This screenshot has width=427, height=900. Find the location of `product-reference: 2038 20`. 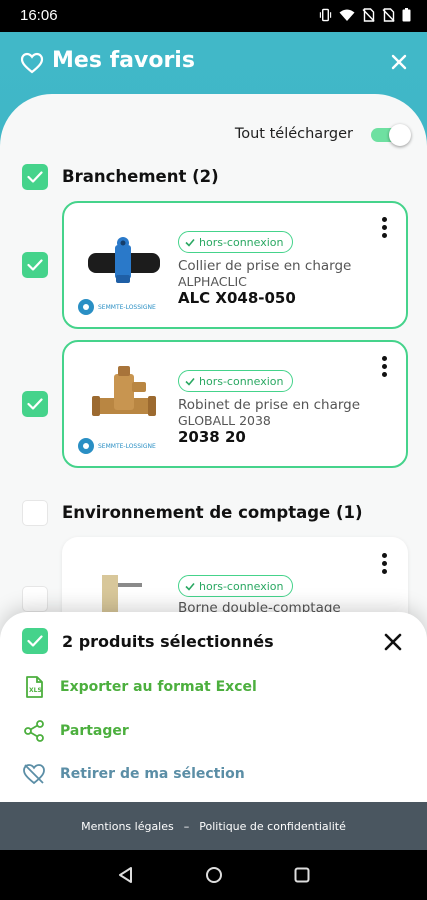

product-reference: 2038 20 is located at coordinates (212, 437).